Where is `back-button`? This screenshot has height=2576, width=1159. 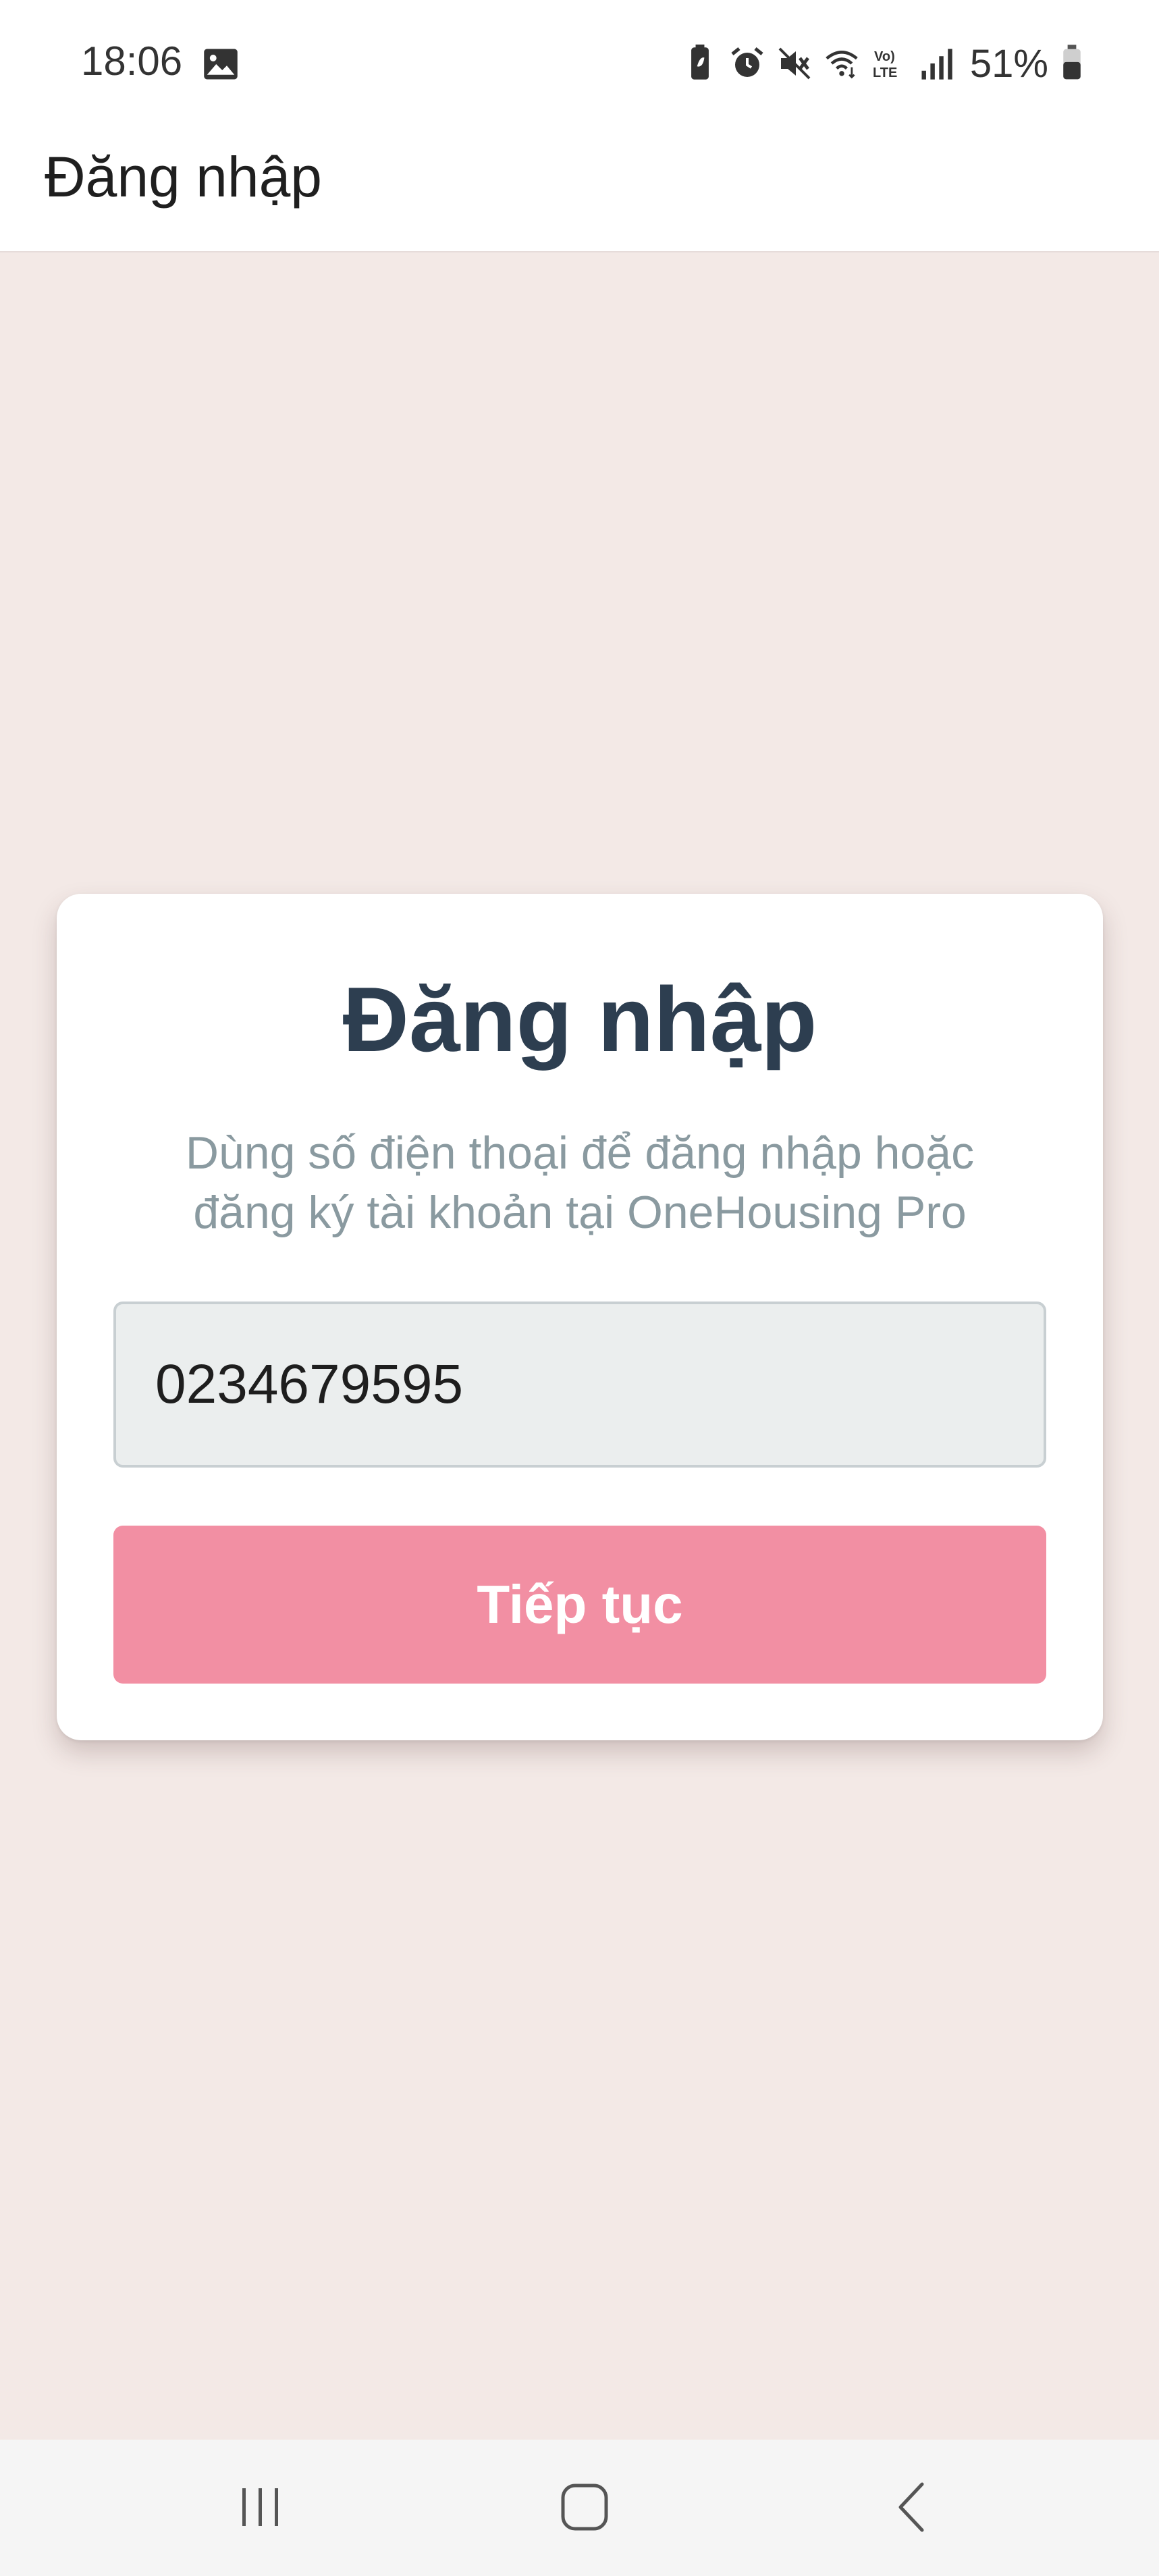
back-button is located at coordinates (912, 2507).